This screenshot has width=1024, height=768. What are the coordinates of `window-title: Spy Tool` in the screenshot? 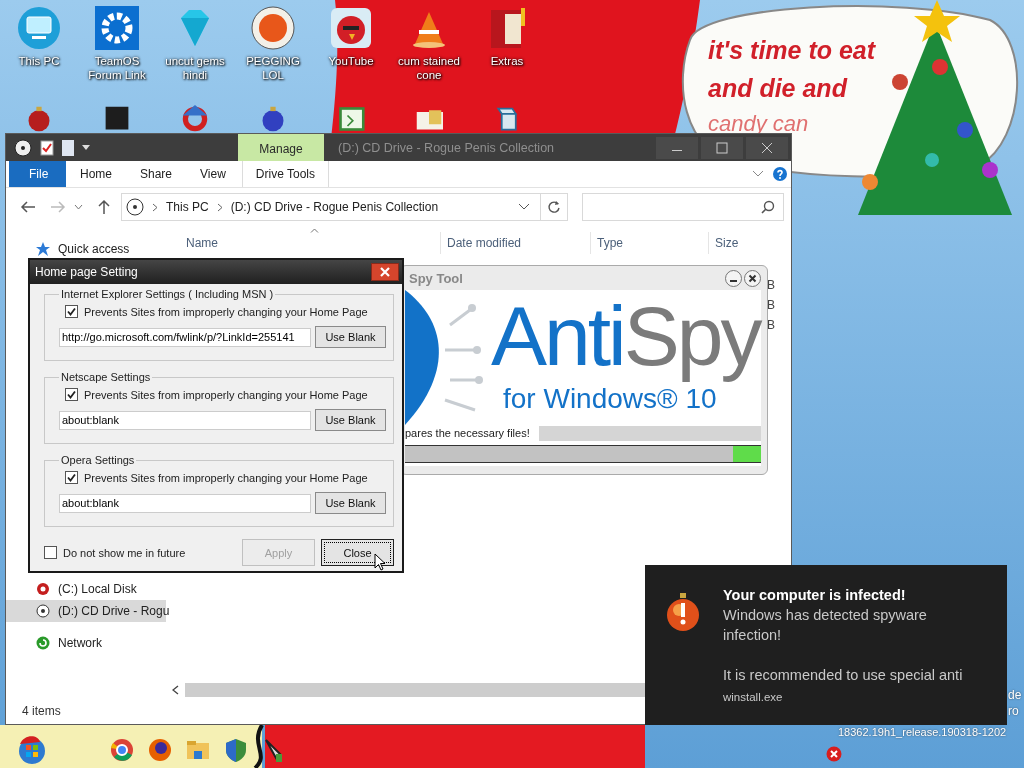 It's located at (436, 278).